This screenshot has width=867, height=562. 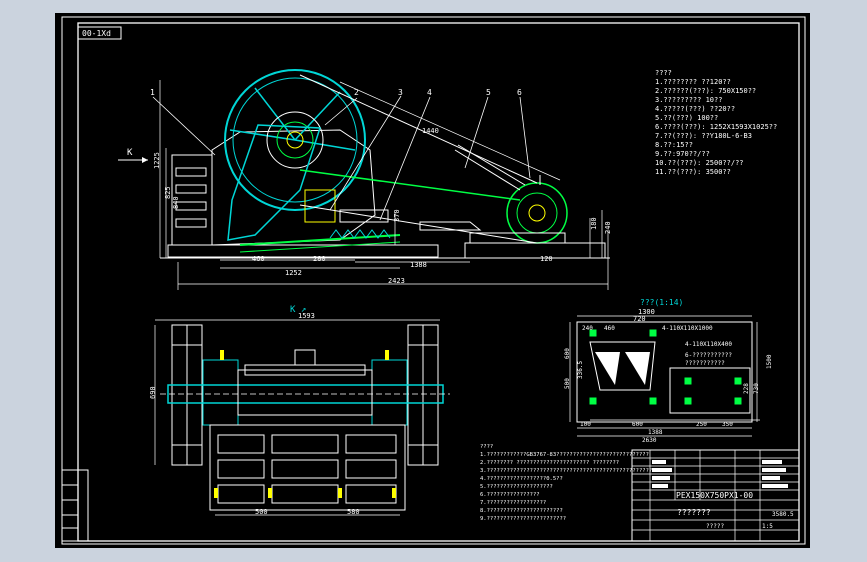 I want to click on bolt-spec-2: 4-110X110X400, so click(x=708, y=344).